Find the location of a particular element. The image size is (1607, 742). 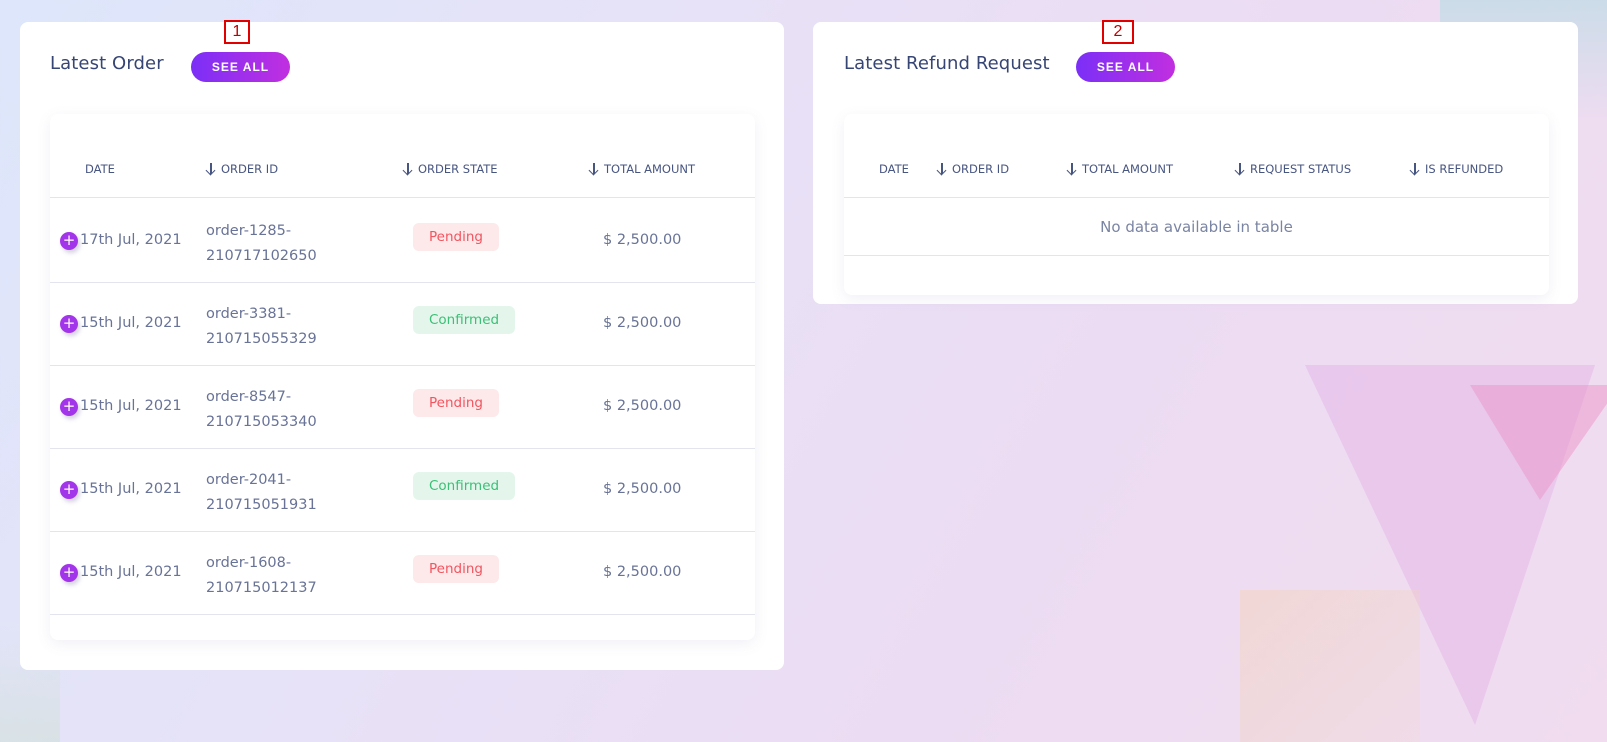

column-header-order-state: ORDER STATE is located at coordinates (450, 169).